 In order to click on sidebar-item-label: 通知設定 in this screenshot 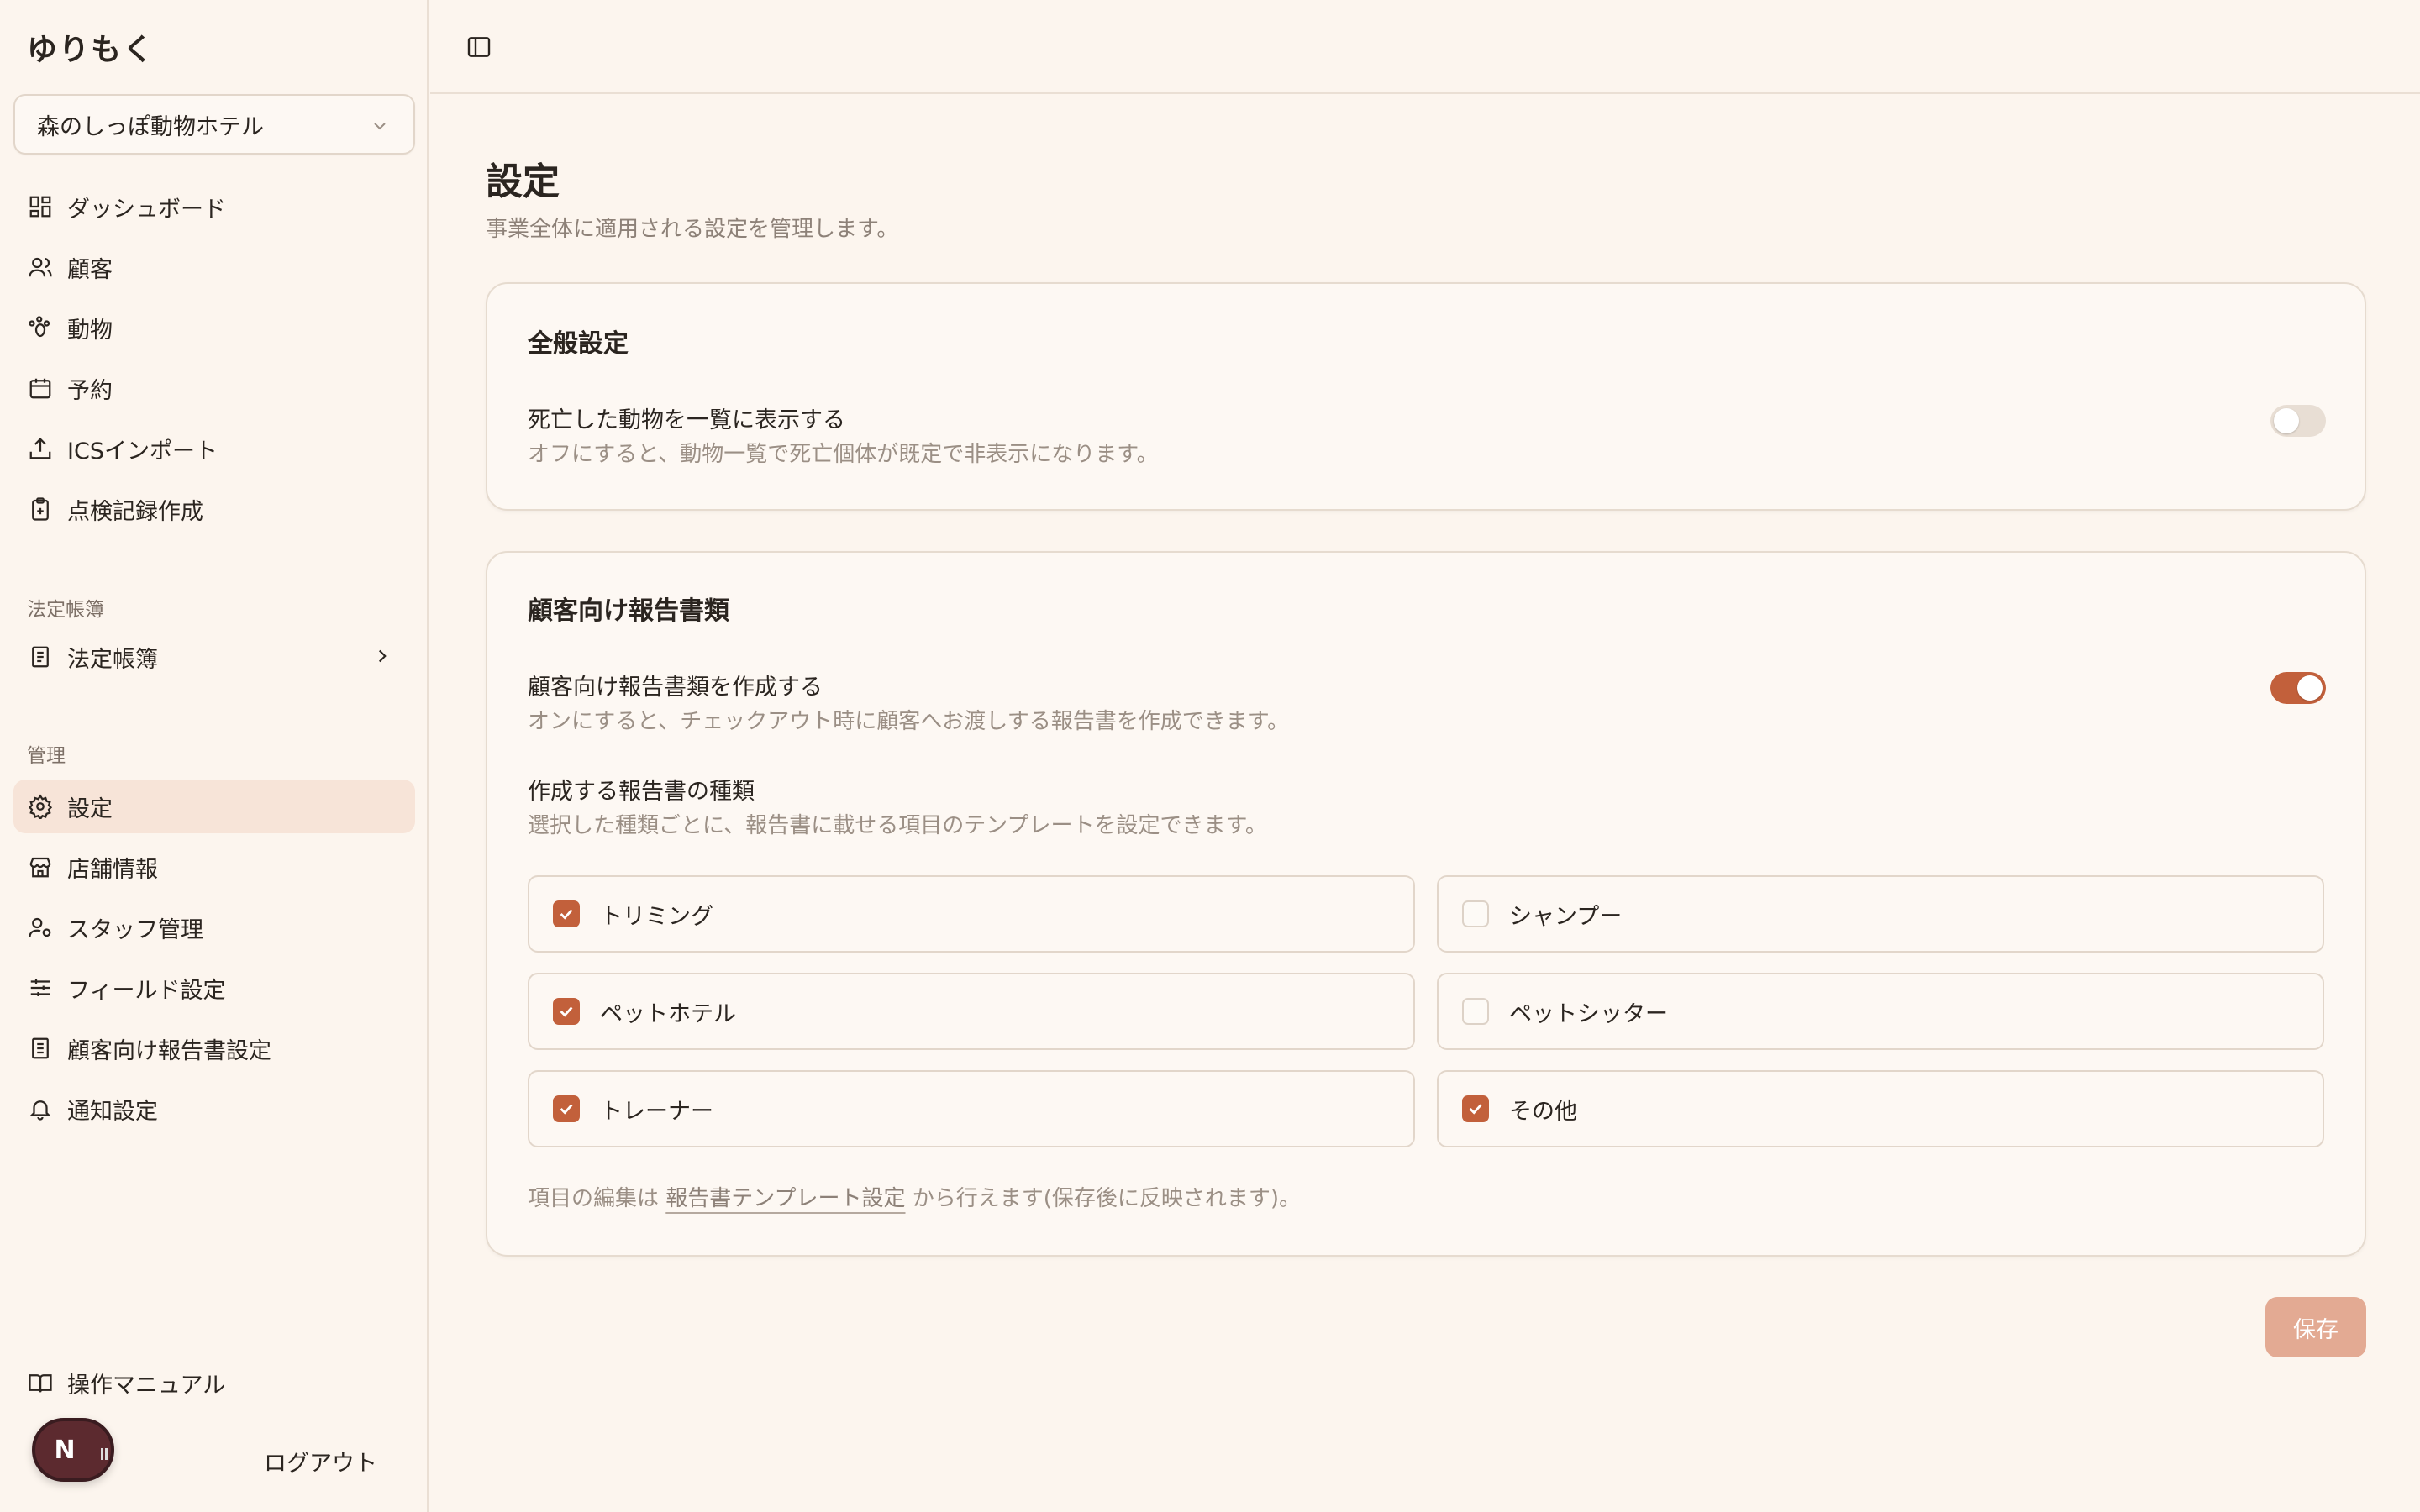, I will do `click(113, 1111)`.